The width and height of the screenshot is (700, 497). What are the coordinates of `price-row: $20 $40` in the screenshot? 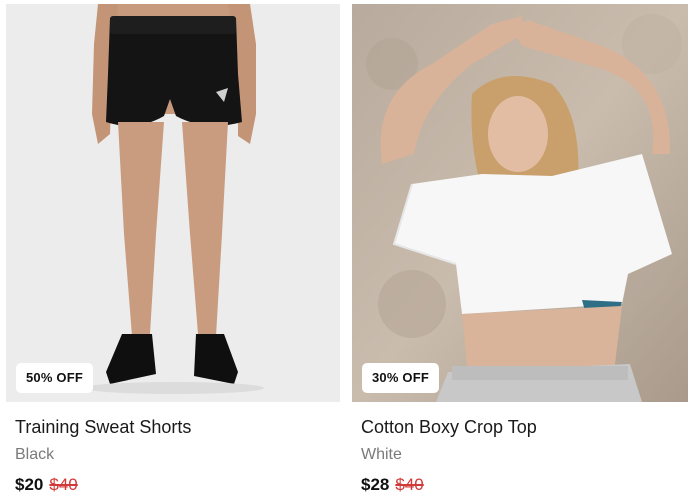 It's located at (46, 485).